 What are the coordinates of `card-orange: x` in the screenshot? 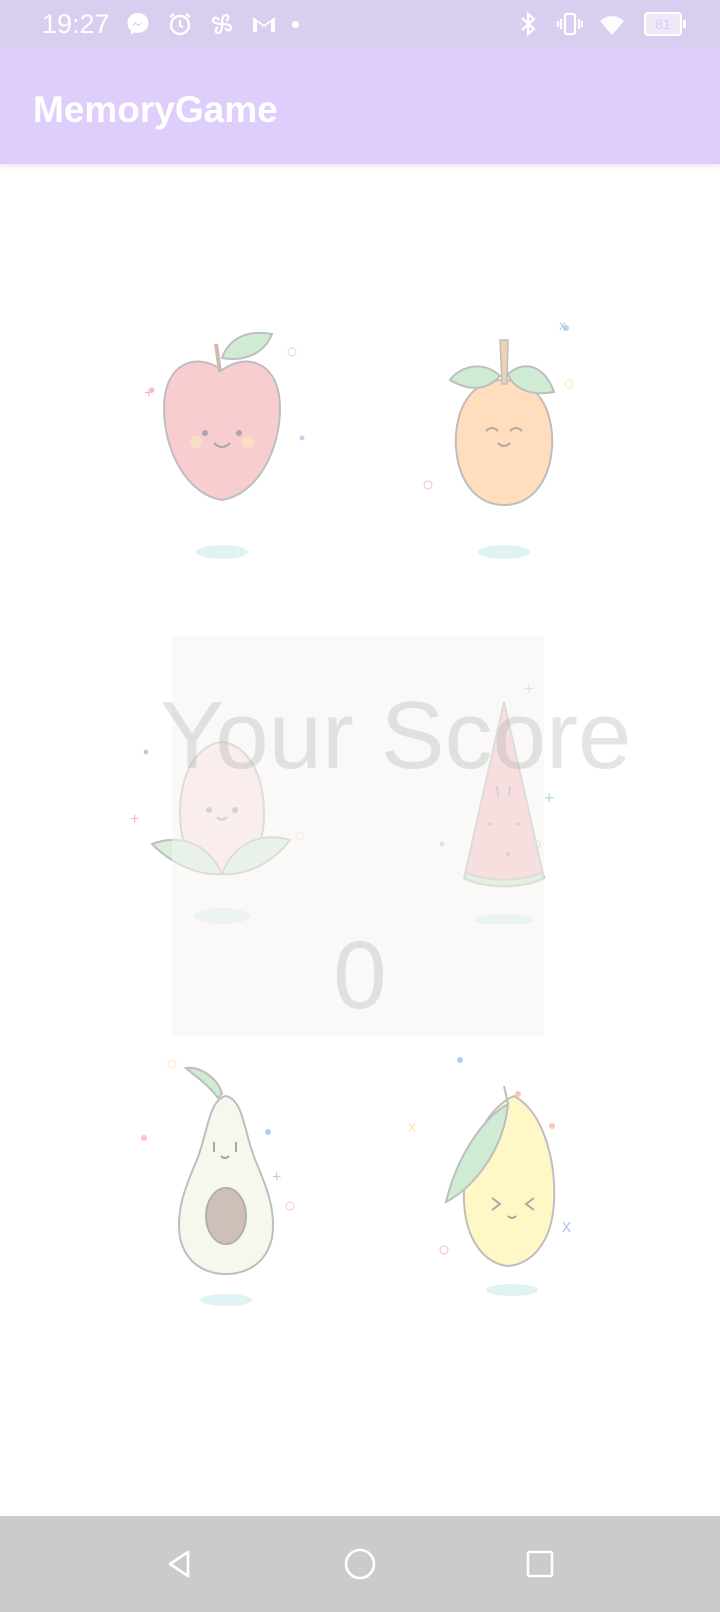 It's located at (504, 430).